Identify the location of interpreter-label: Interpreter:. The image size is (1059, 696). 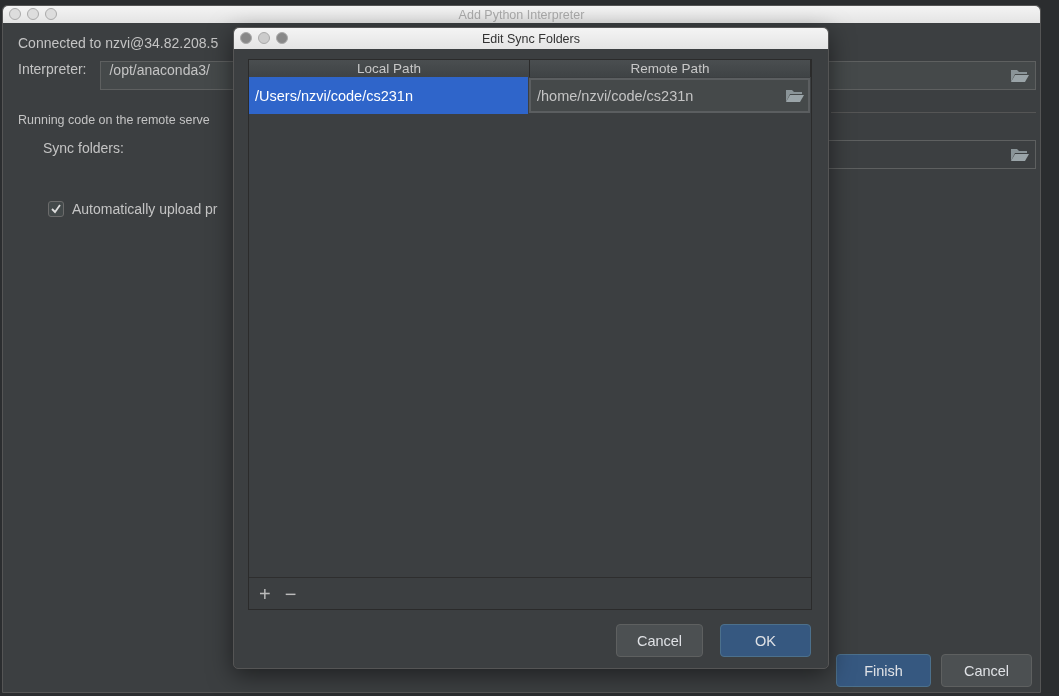
(52, 69).